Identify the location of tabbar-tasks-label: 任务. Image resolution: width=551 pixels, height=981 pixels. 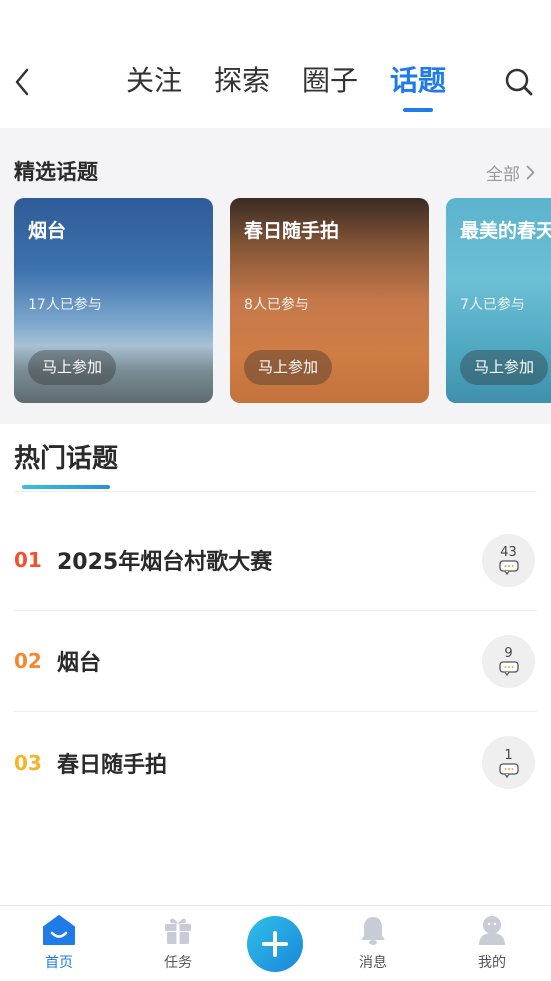
(178, 963).